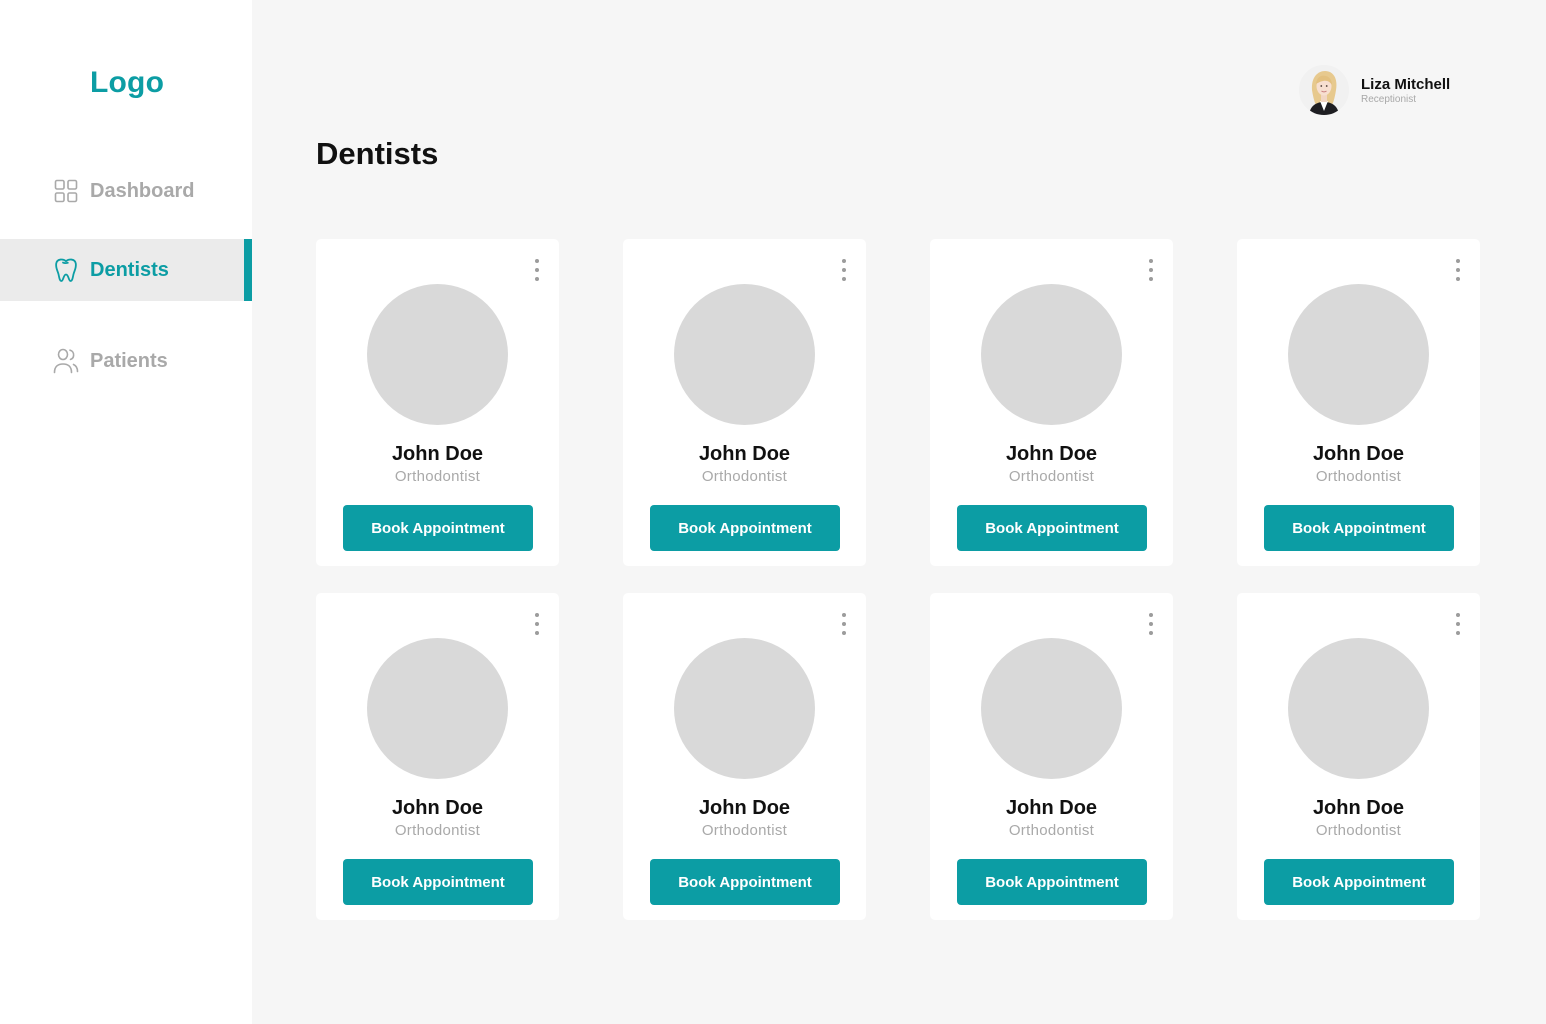 The width and height of the screenshot is (1546, 1024). What do you see at coordinates (129, 360) in the screenshot?
I see `sidebar-item-label: Patients` at bounding box center [129, 360].